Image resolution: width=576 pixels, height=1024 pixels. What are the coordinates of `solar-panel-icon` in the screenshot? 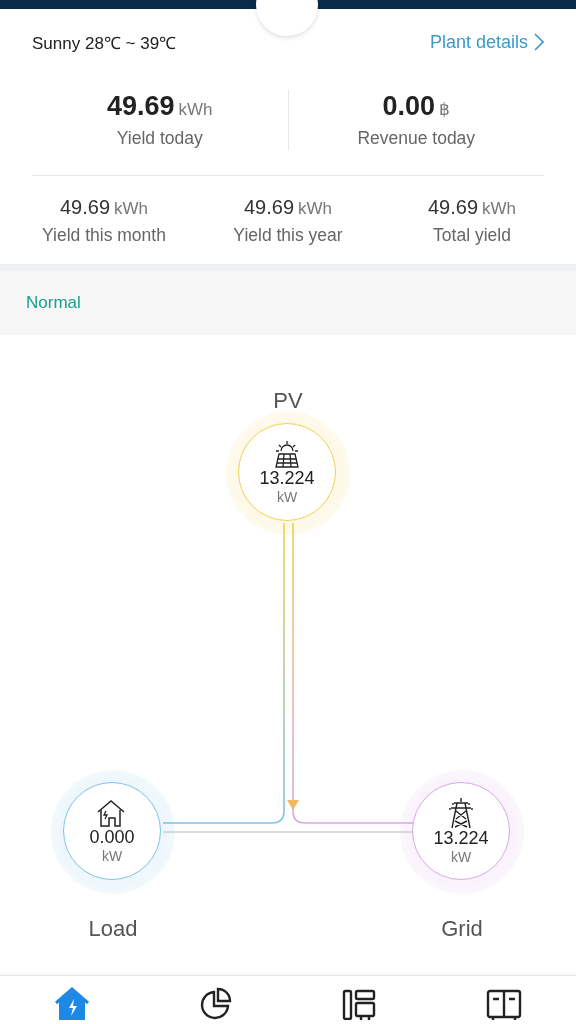 It's located at (287, 454).